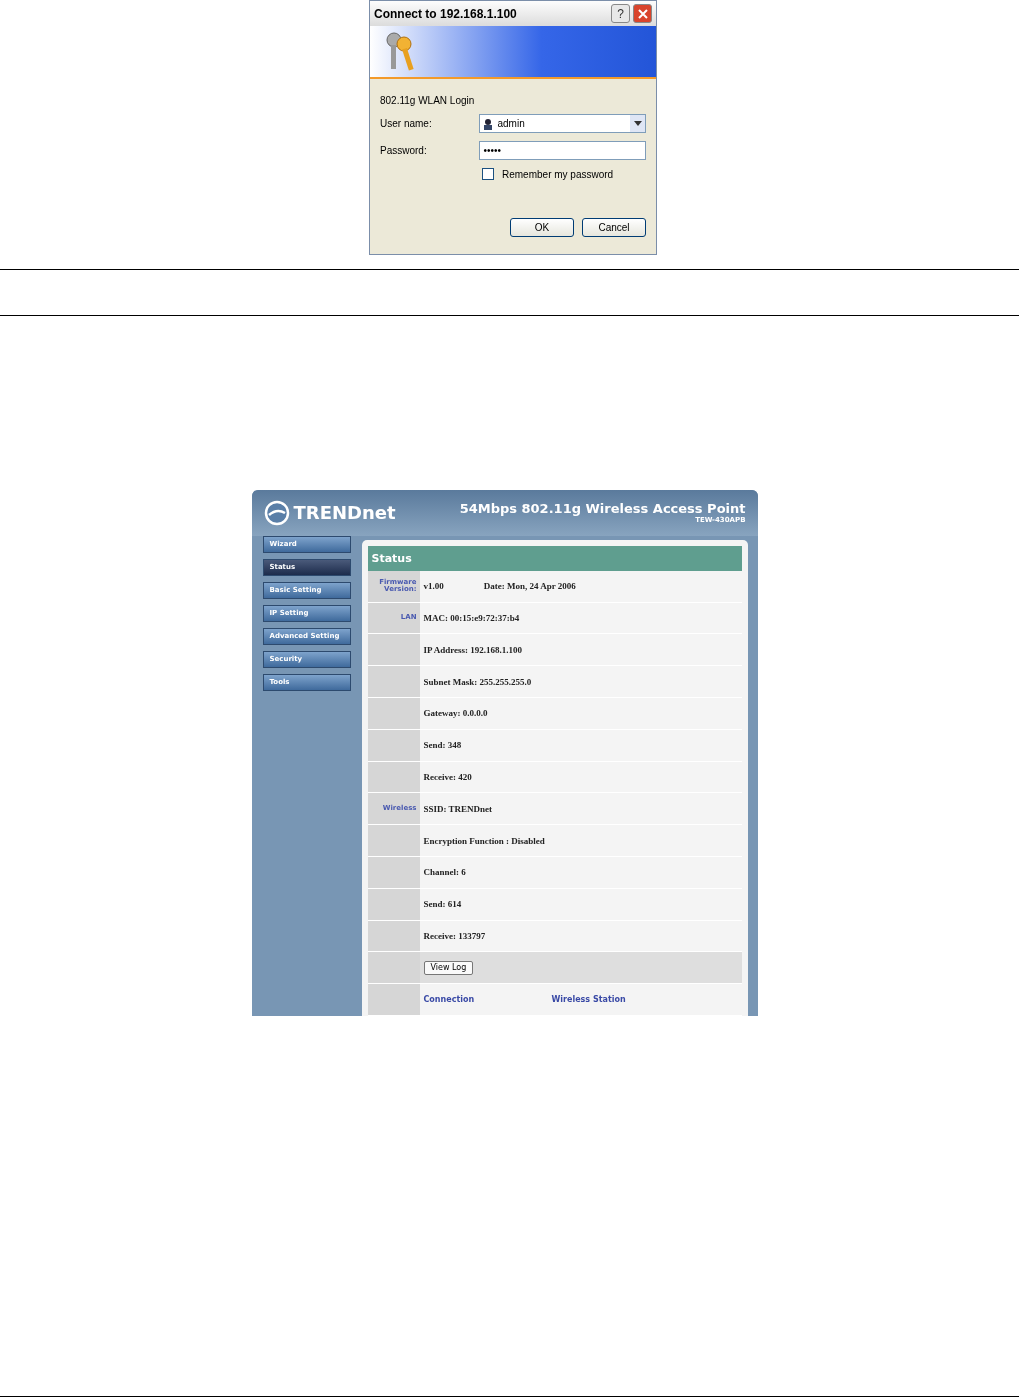  What do you see at coordinates (542, 227) in the screenshot?
I see `ok-button: OK` at bounding box center [542, 227].